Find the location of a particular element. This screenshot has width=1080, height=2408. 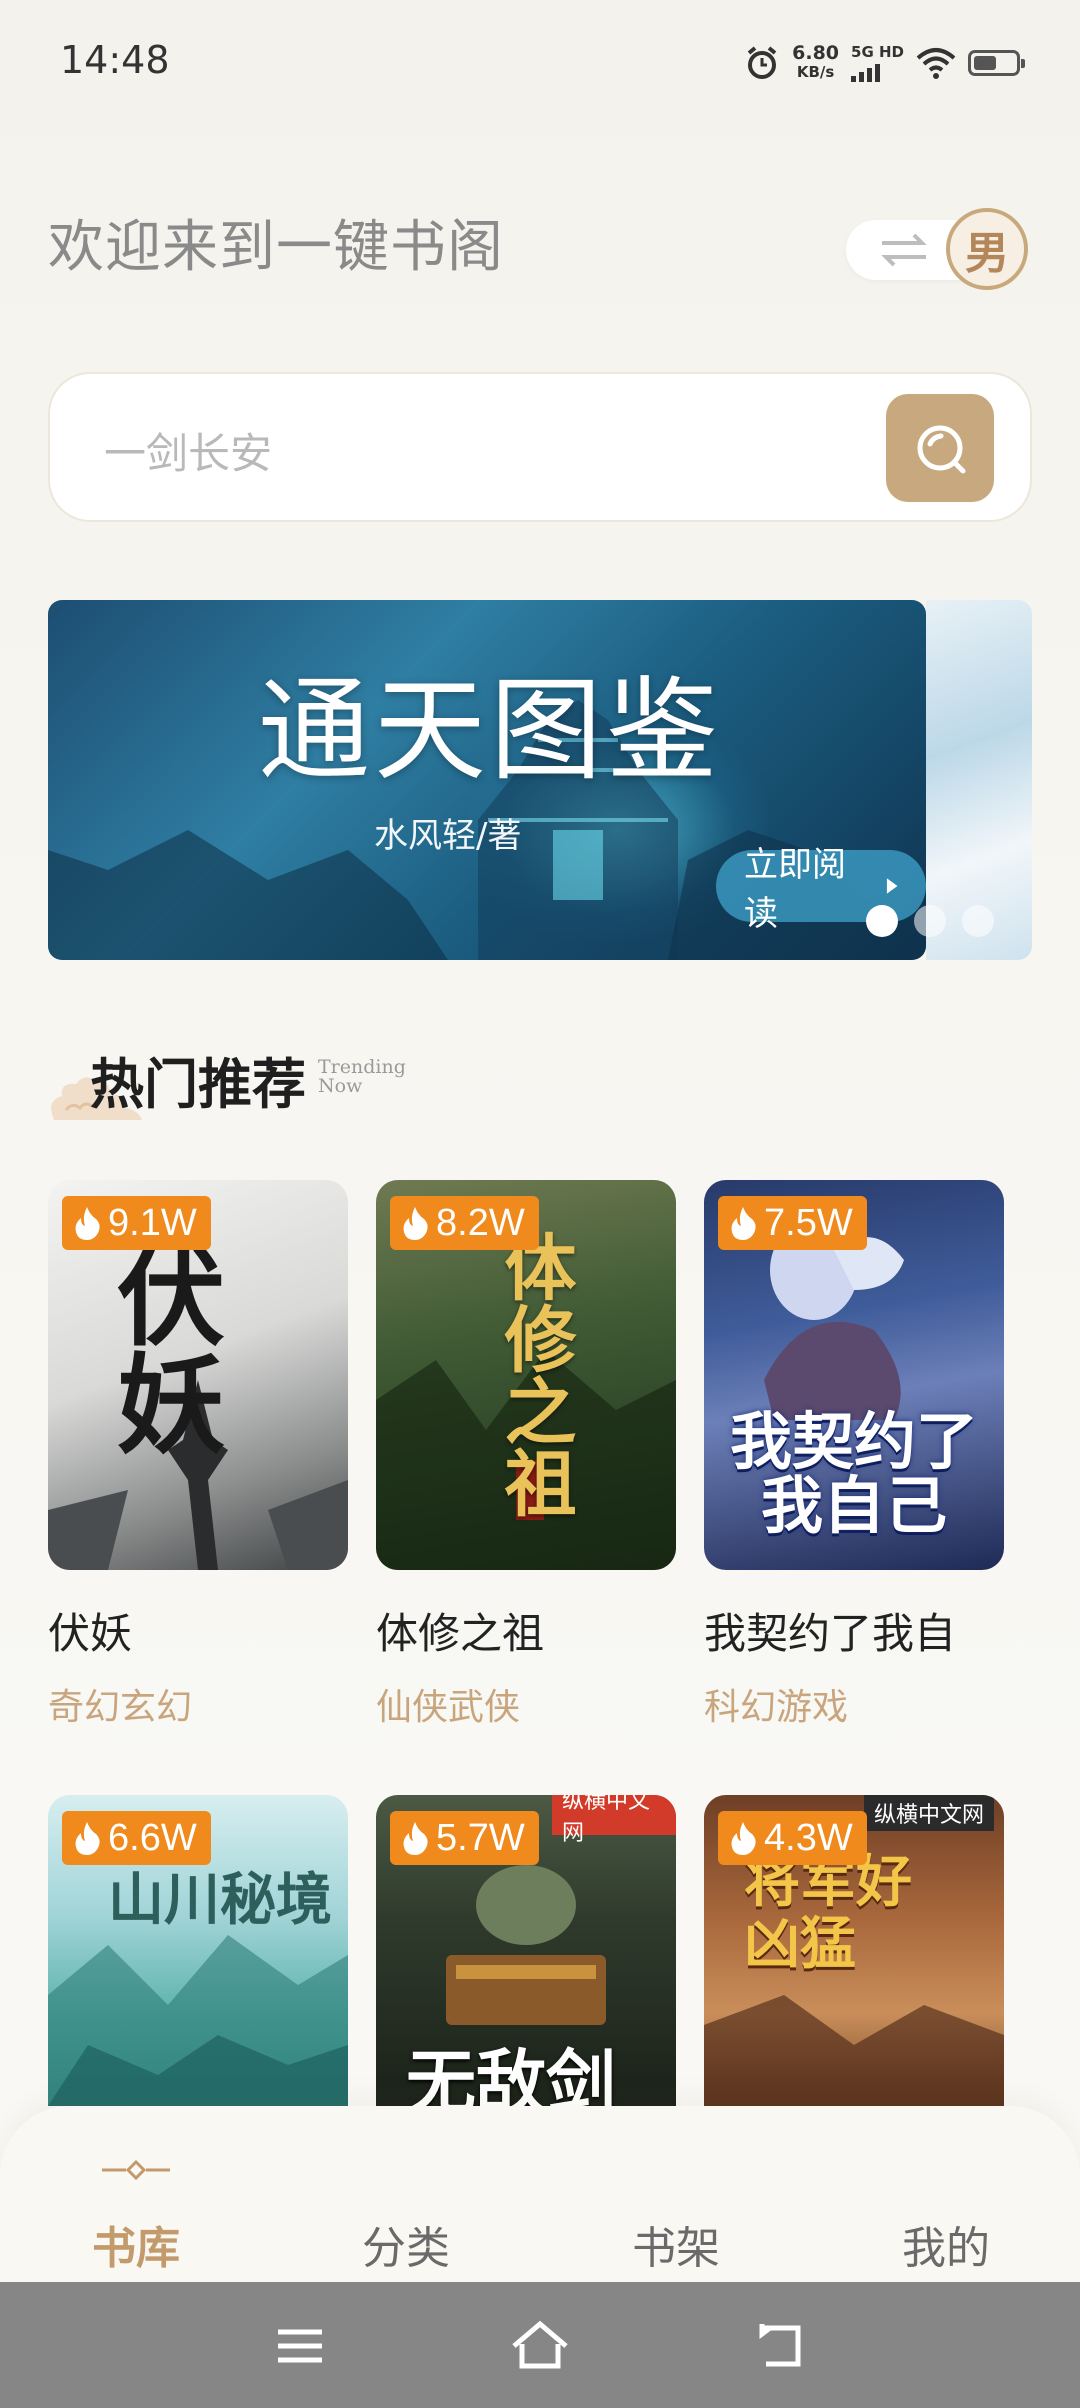

book-title: 我契约了我自 is located at coordinates (854, 1630).